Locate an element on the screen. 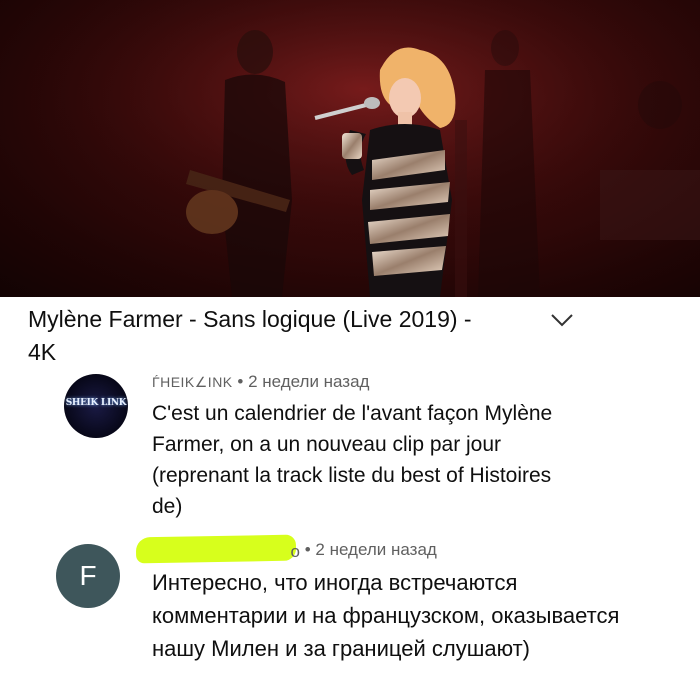 The height and width of the screenshot is (700, 700). comment-meta: о • 2 недели назад is located at coordinates (286, 549).